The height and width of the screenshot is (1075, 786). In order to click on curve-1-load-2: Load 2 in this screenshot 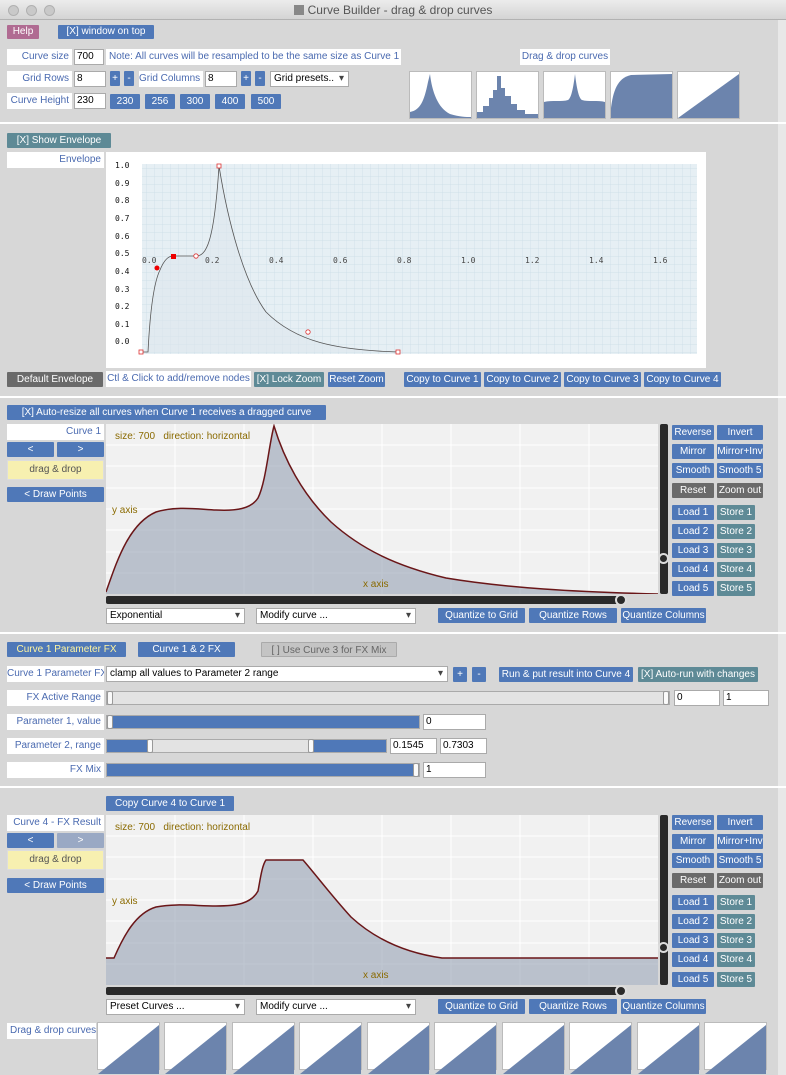, I will do `click(693, 531)`.